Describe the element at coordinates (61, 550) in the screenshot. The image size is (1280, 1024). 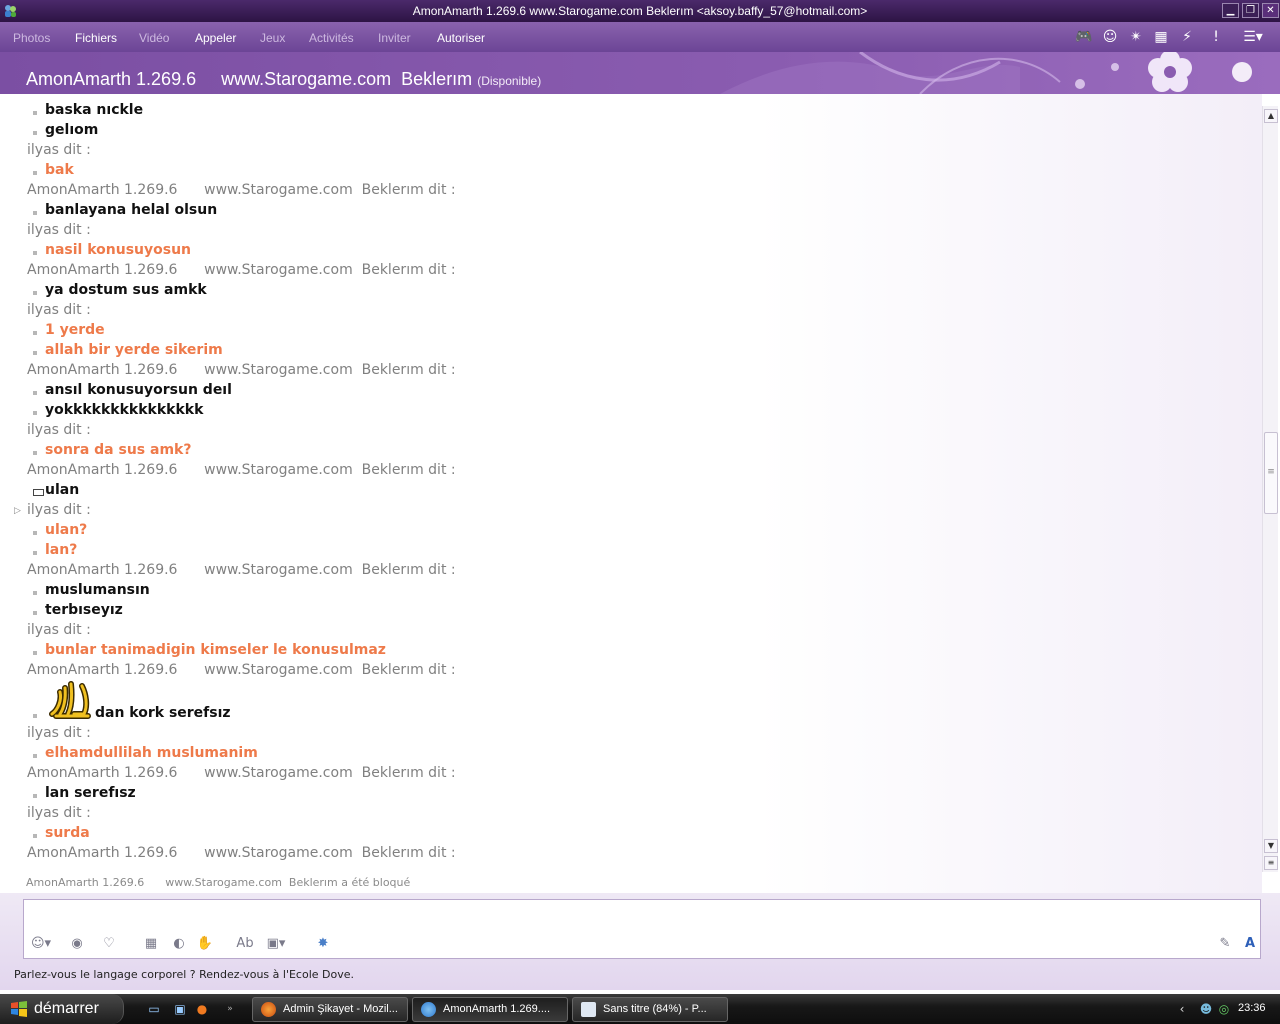
I see `message-text: lan?` at that location.